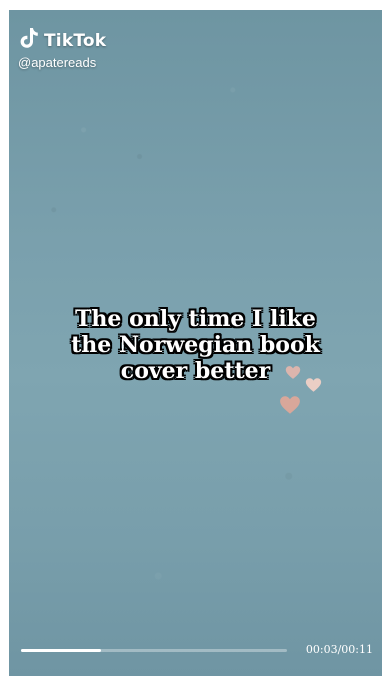  I want to click on tiktok-watermark: TikTok, so click(62, 40).